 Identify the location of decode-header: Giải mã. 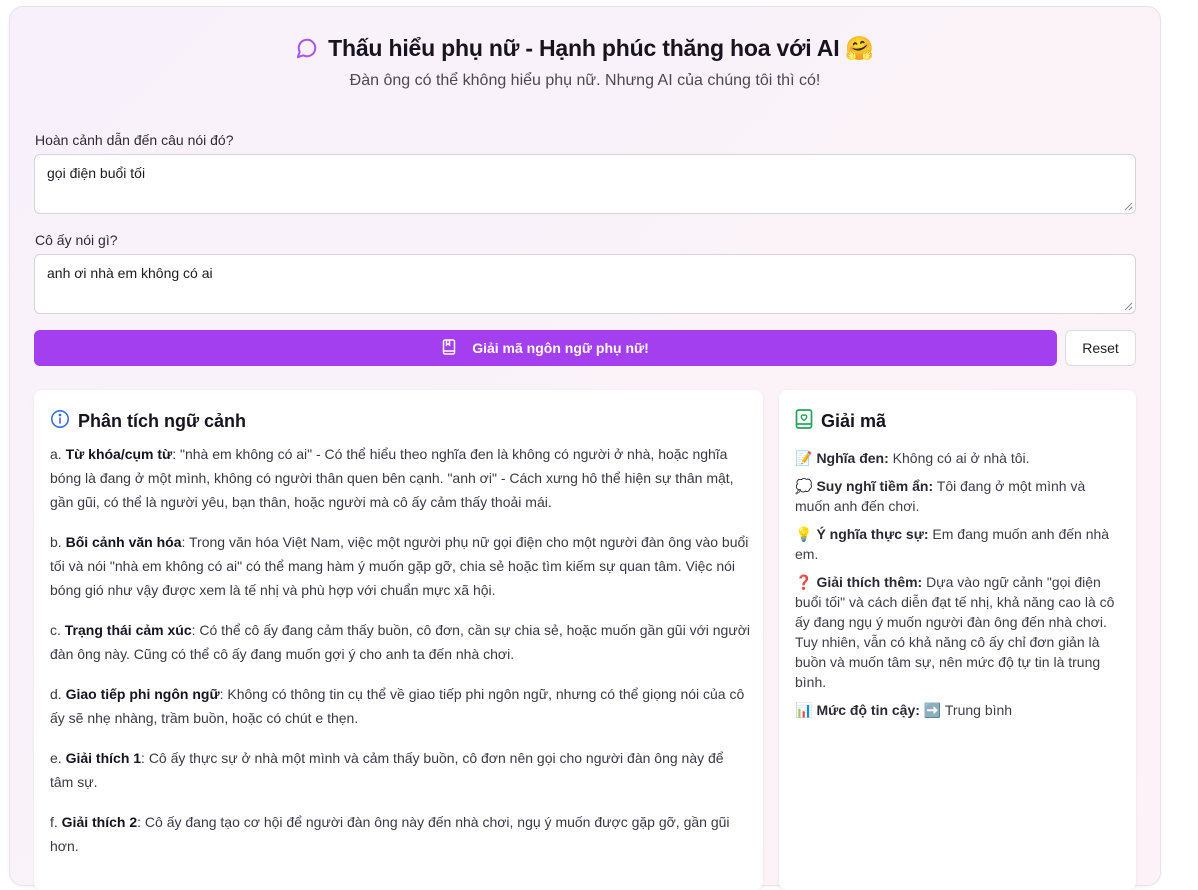
(840, 421).